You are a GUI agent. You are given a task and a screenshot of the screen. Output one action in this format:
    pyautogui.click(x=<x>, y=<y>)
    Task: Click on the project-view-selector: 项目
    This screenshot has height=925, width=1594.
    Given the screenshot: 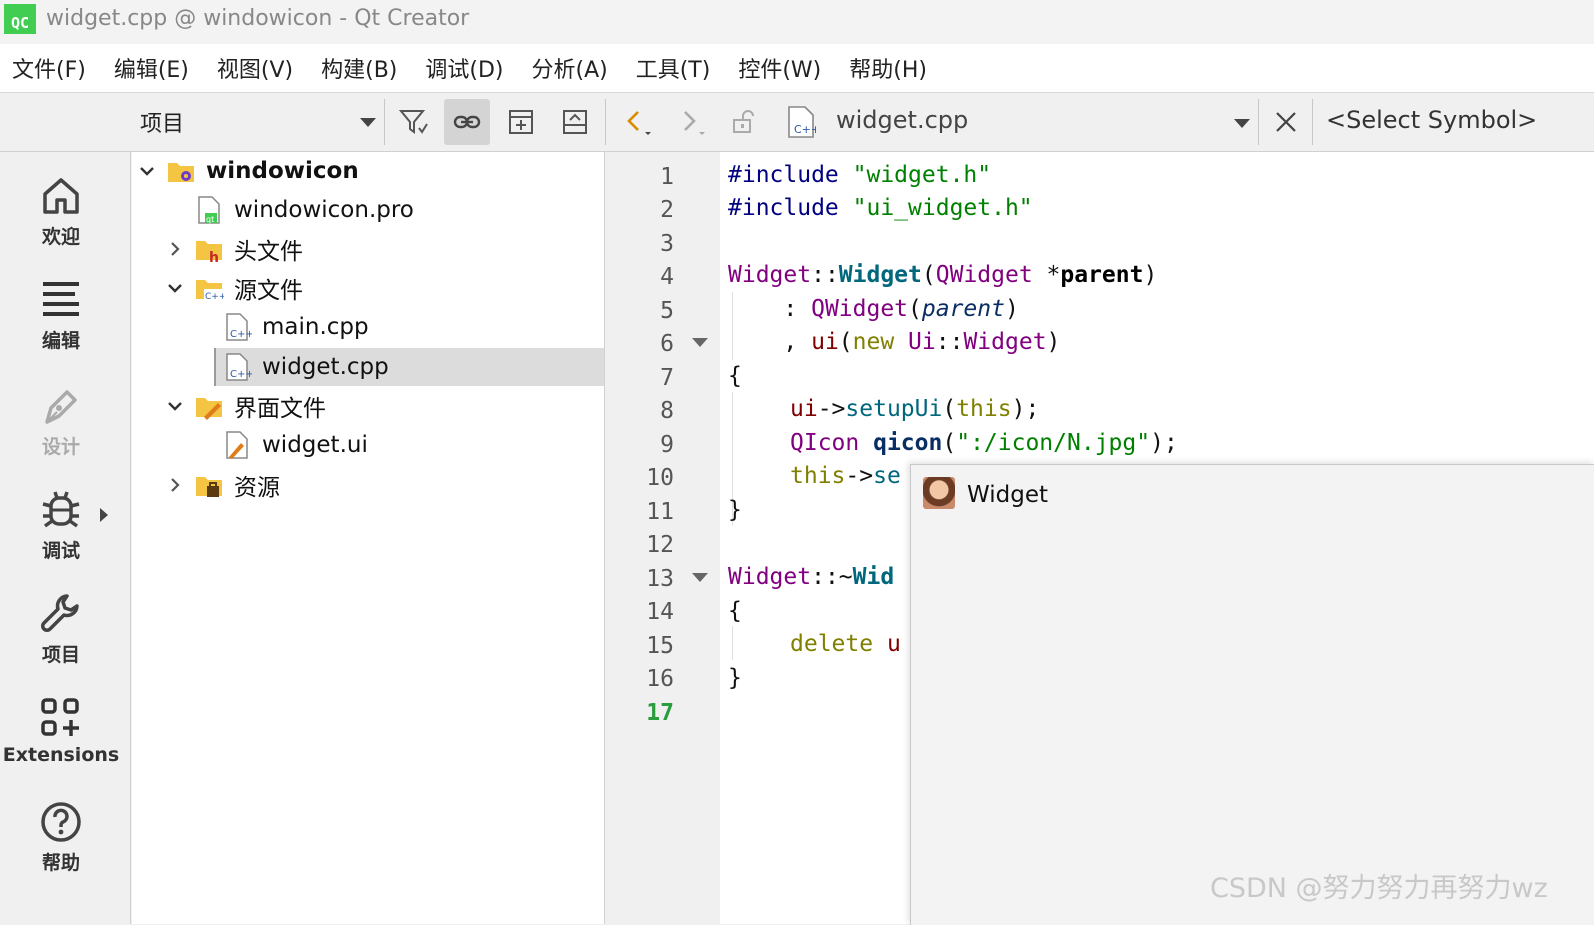 What is the action you would take?
    pyautogui.click(x=257, y=122)
    